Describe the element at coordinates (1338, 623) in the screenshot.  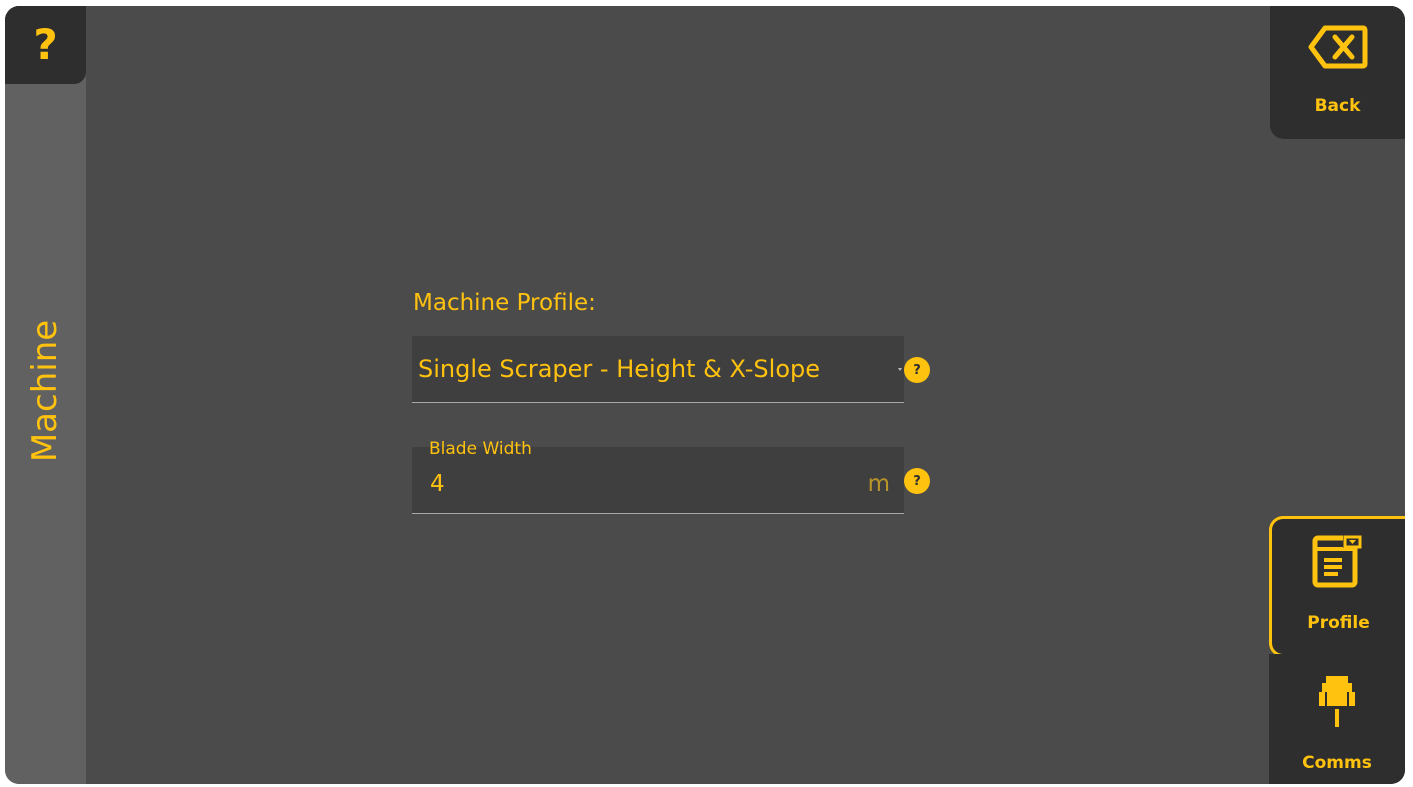
I see `tab-profile-label: Profile` at that location.